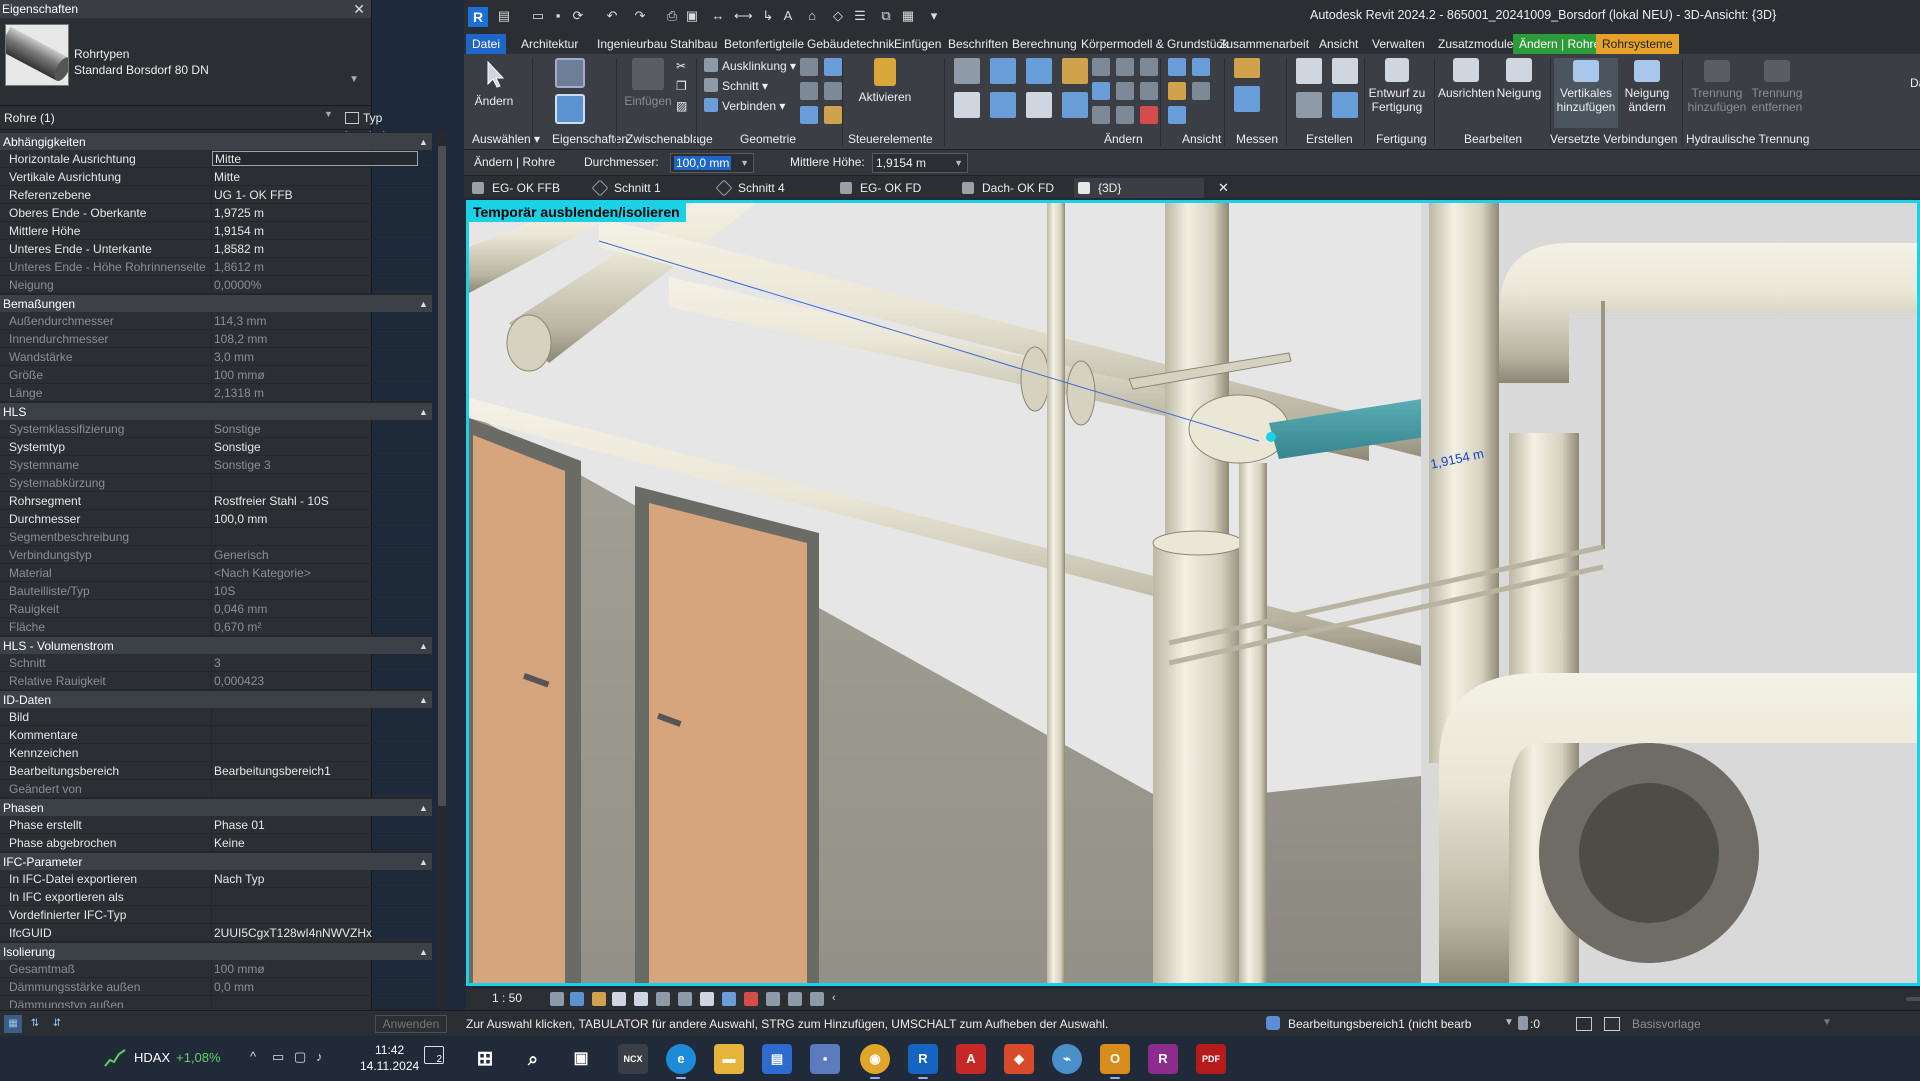  I want to click on paint-icon, so click(809, 91).